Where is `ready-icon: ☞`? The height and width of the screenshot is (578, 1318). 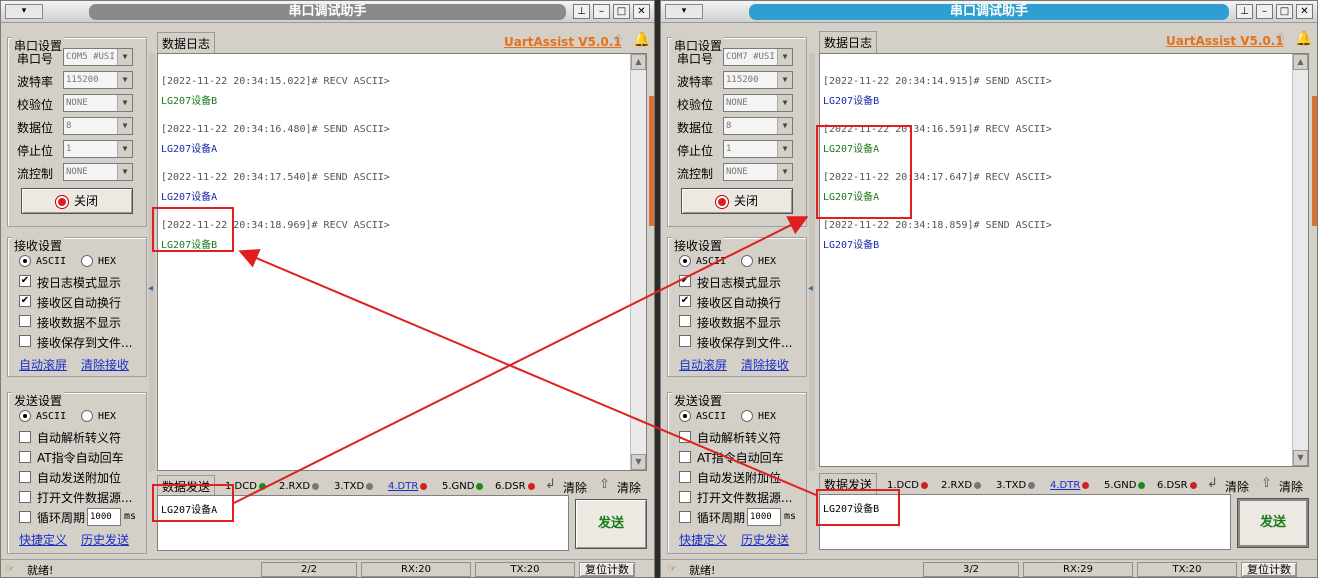 ready-icon: ☞ is located at coordinates (10, 568).